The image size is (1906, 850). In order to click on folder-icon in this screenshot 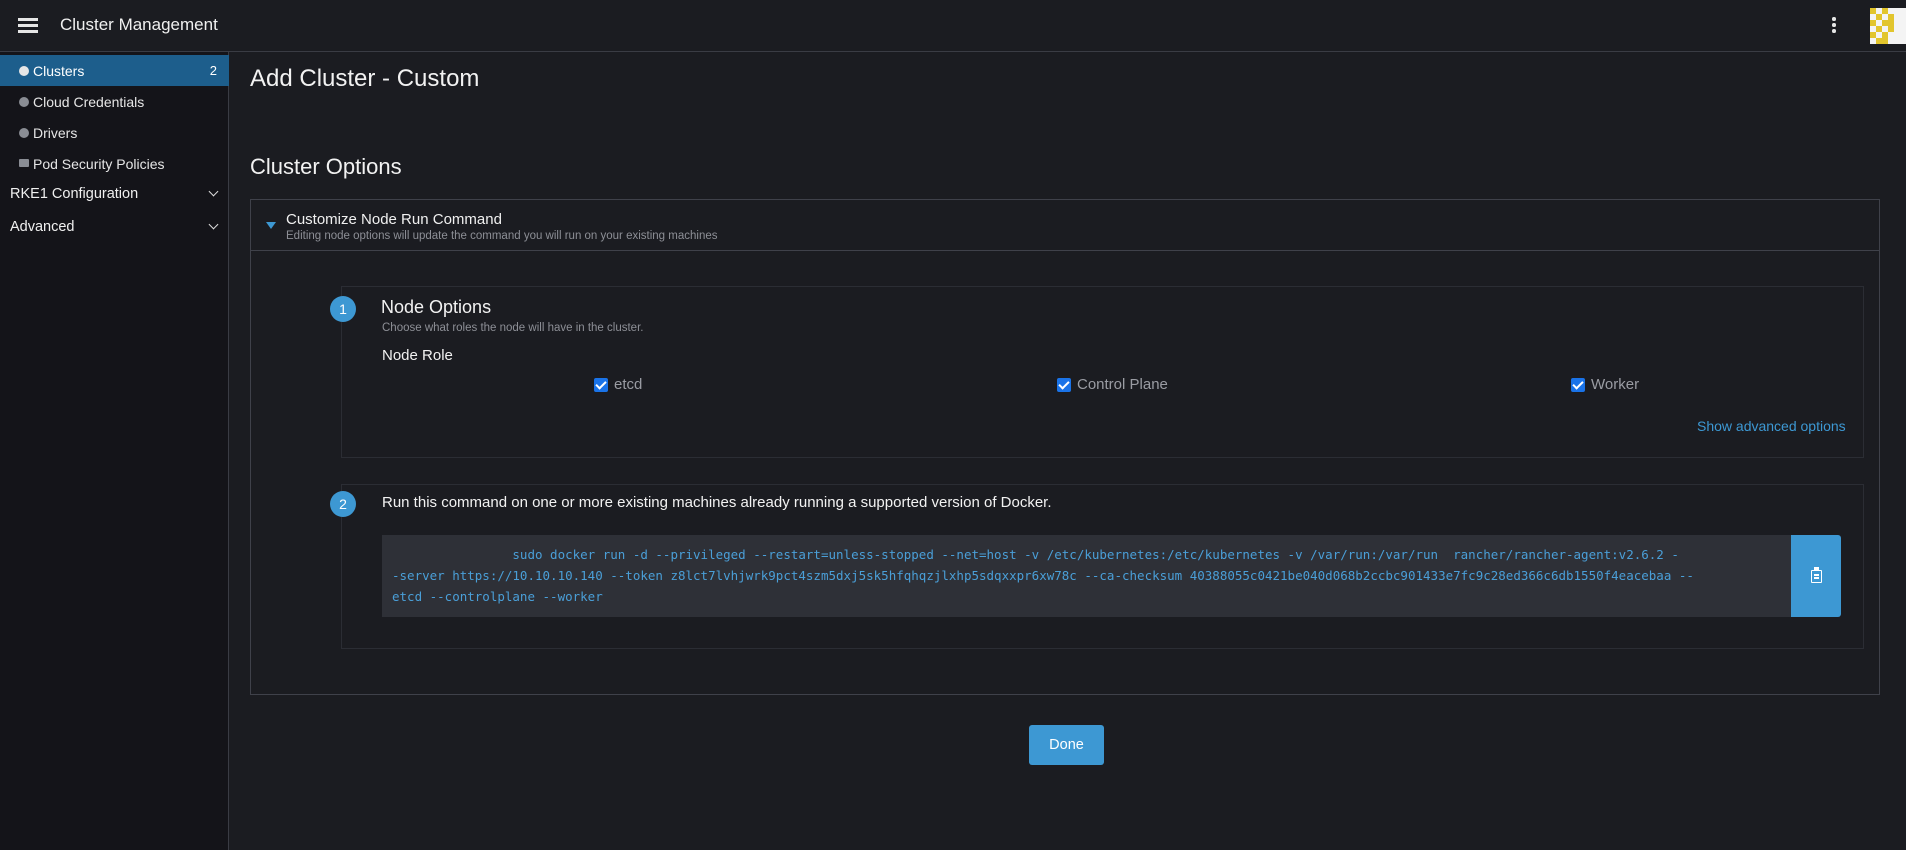, I will do `click(24, 162)`.